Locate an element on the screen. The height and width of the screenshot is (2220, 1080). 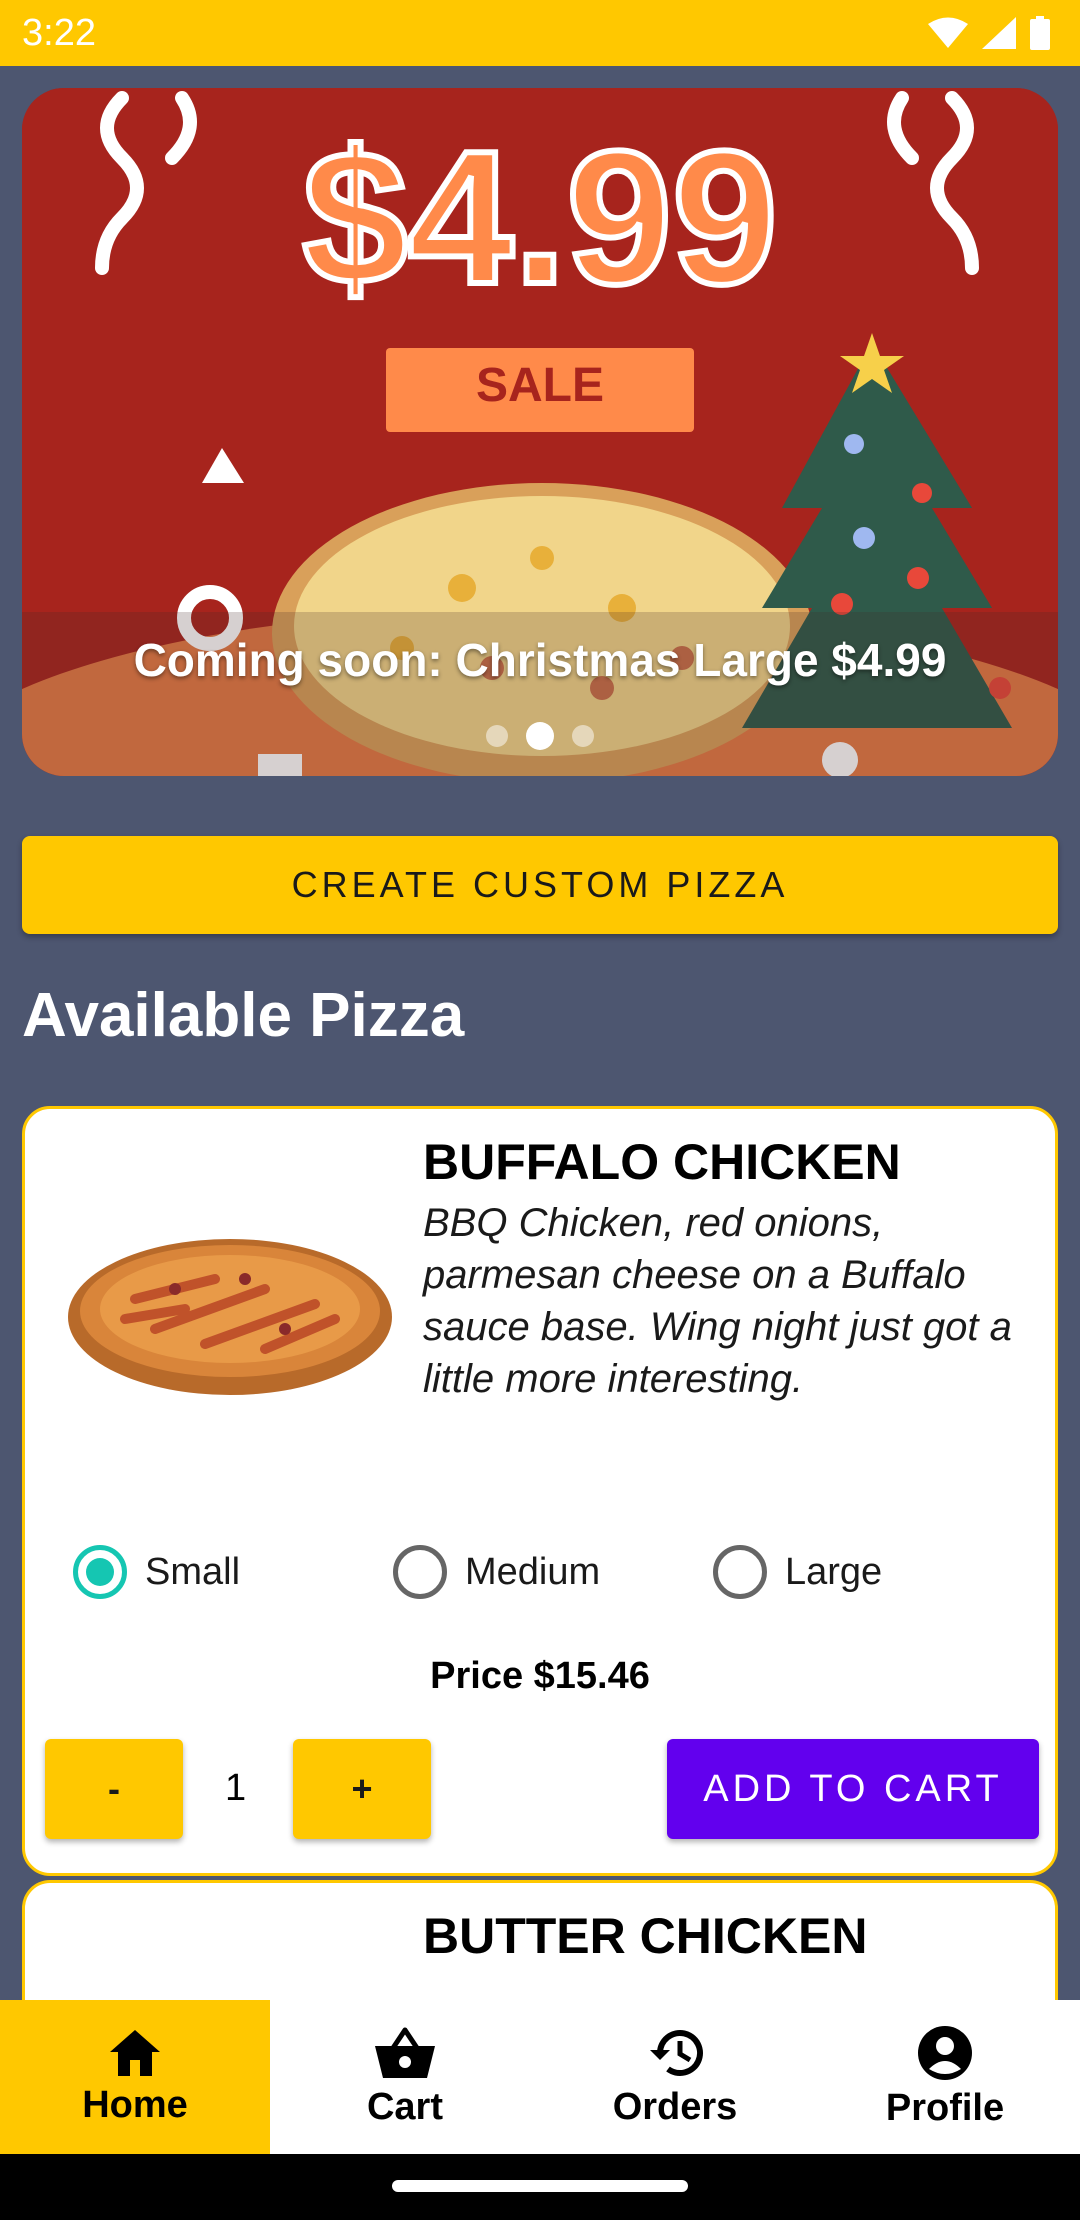
pizza-price: Price $15.46 is located at coordinates (540, 1676).